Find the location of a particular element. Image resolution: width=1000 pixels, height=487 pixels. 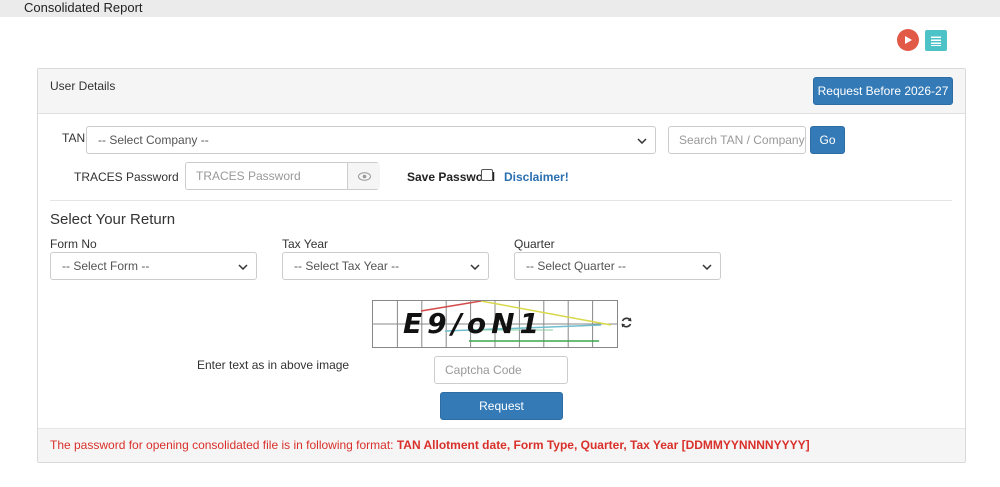

disclaimer-link: Disclaimer! is located at coordinates (536, 177).